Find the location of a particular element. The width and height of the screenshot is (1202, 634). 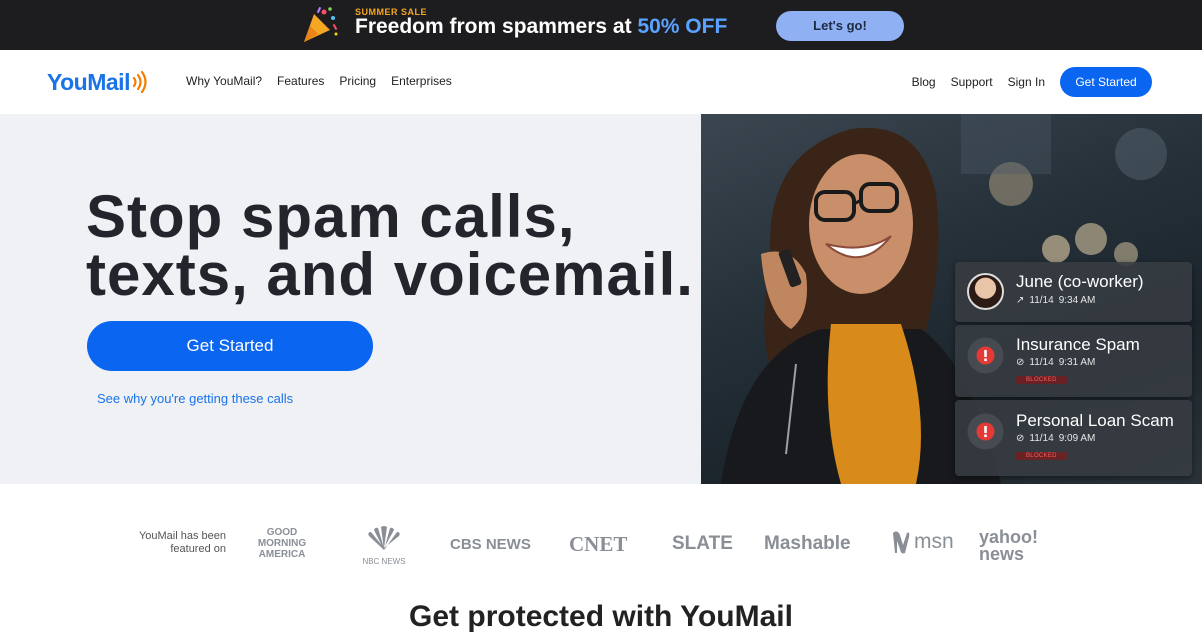

call-card-meta: ⊘ 11/14 9:31 AM is located at coordinates (1055, 362).